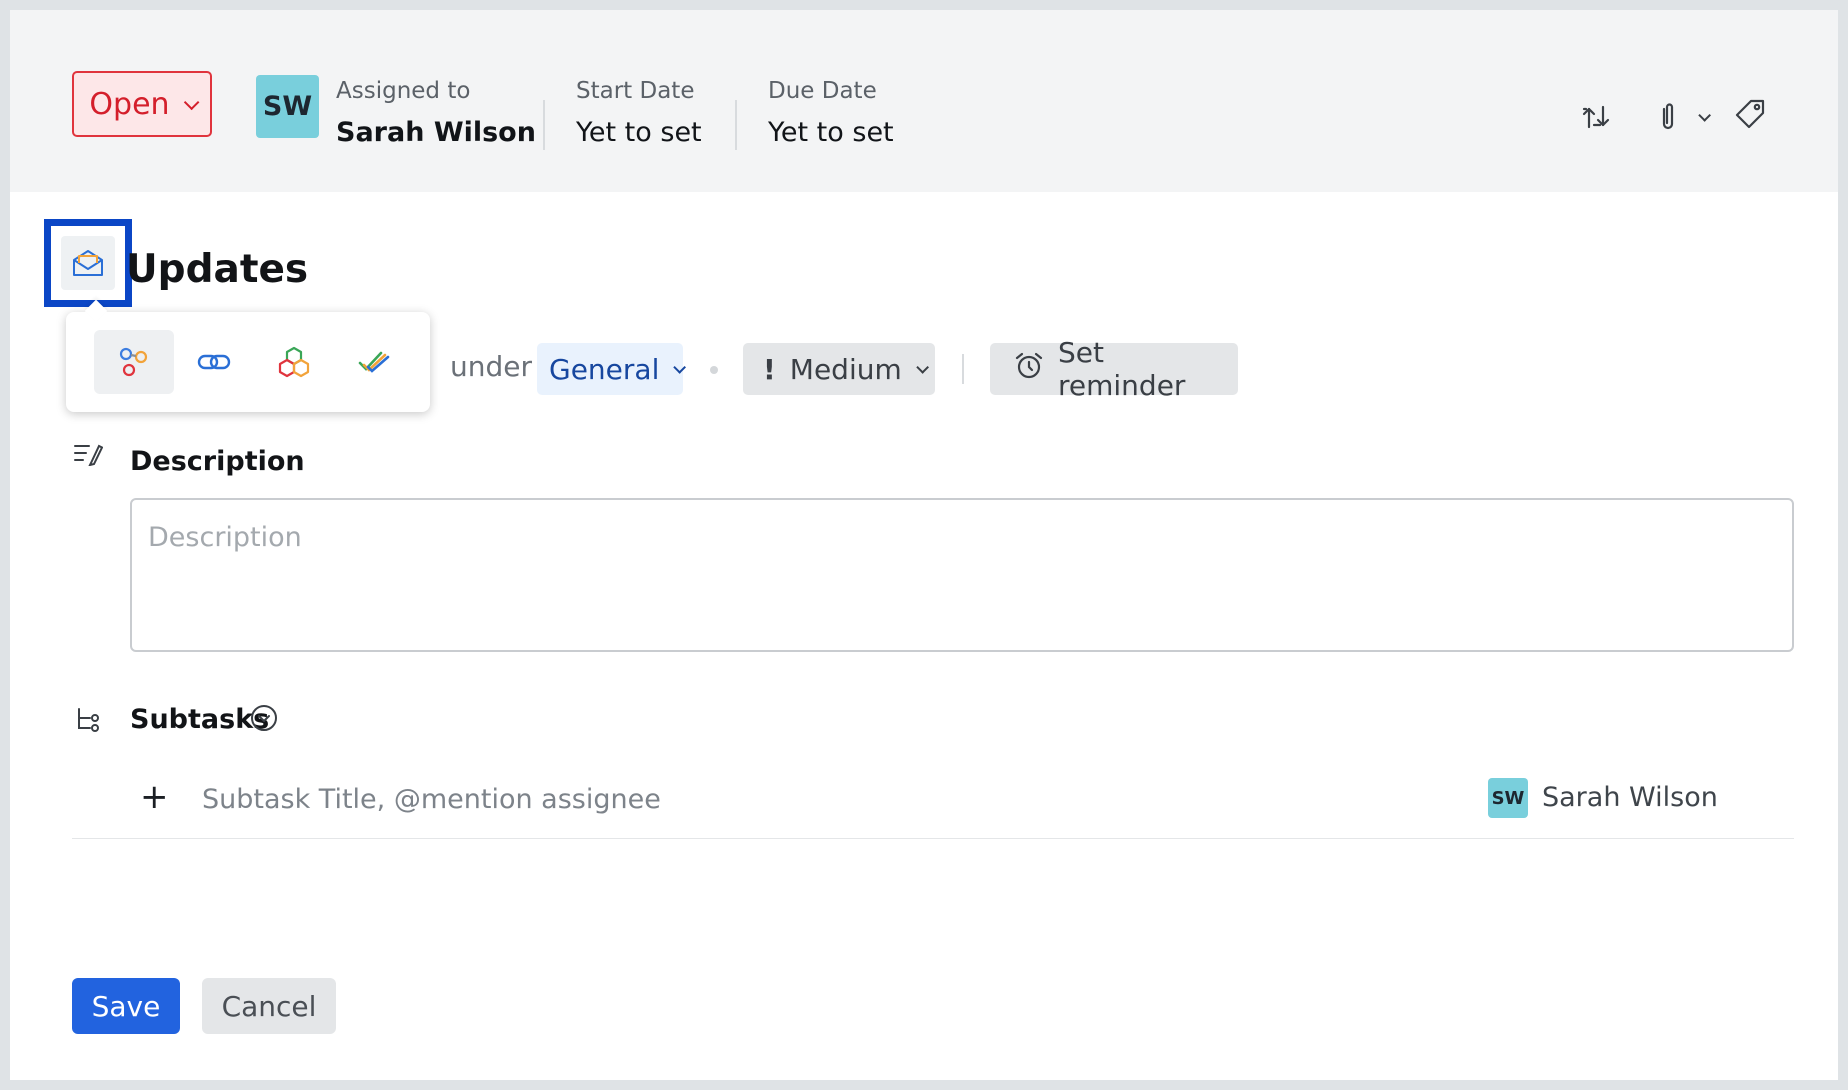 The image size is (1848, 1090). I want to click on subtask-assignee-name: Sarah Wilson, so click(1630, 797).